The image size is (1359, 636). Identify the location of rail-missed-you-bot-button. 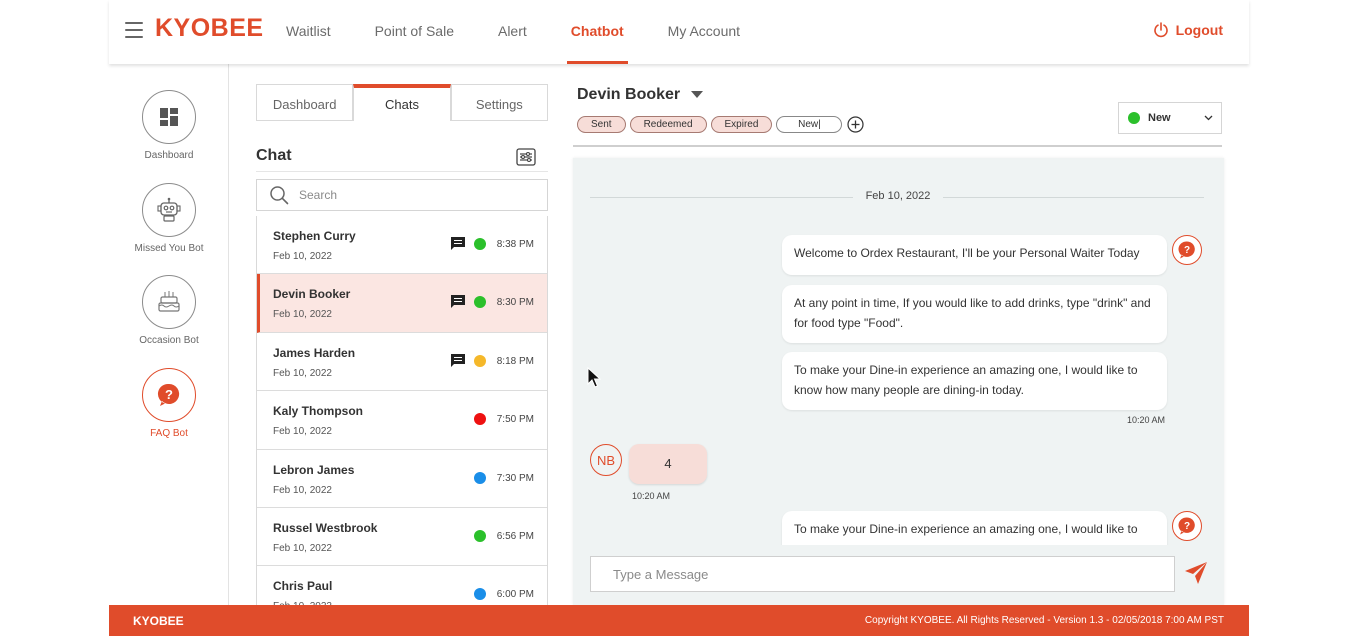
(169, 210).